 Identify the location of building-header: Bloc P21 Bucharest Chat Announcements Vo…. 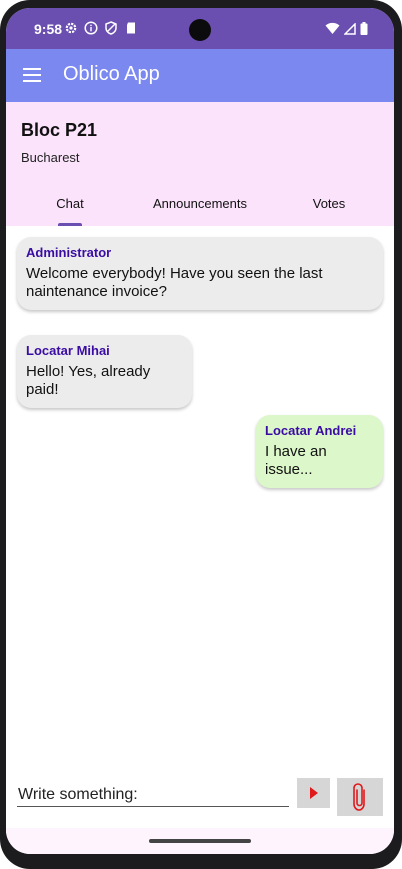
(200, 164).